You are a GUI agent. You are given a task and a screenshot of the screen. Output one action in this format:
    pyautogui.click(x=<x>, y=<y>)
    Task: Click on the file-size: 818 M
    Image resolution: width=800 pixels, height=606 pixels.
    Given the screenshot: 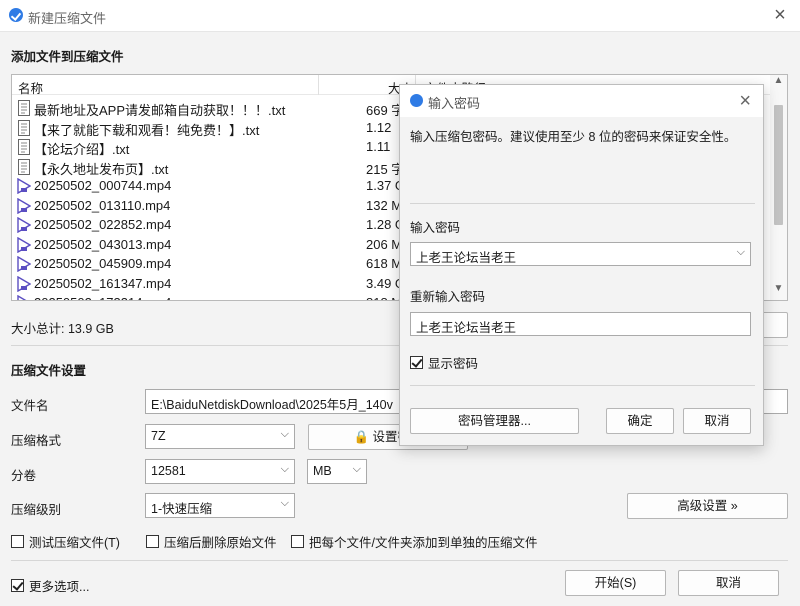 What is the action you would take?
    pyautogui.click(x=384, y=297)
    